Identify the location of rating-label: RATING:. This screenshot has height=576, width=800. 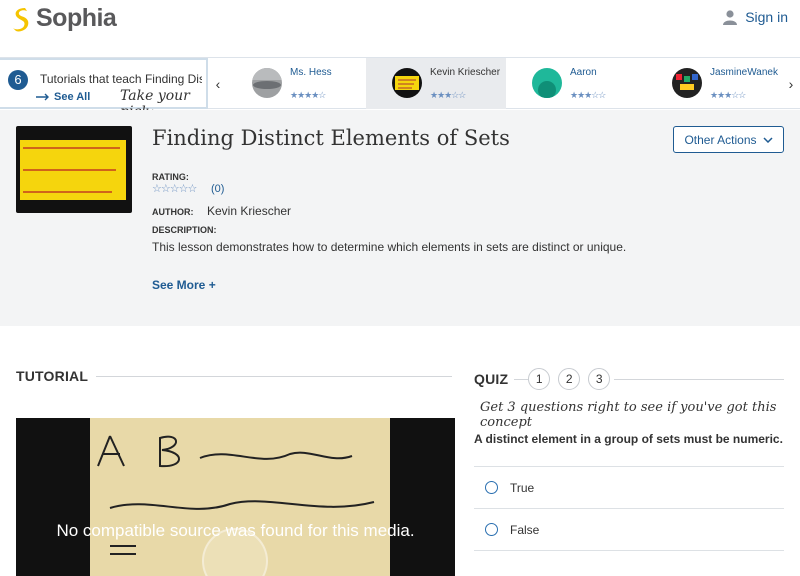
(170, 177).